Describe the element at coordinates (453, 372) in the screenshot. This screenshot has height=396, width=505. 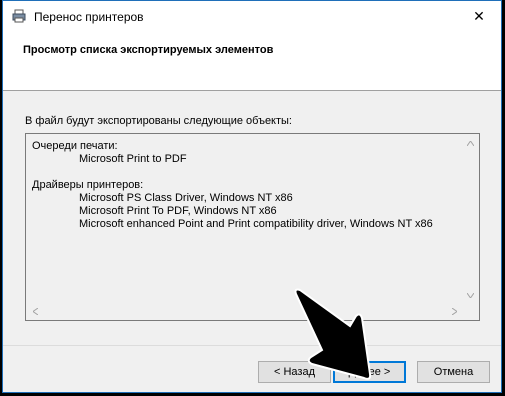
I see `cancel-button: Отмена` at that location.